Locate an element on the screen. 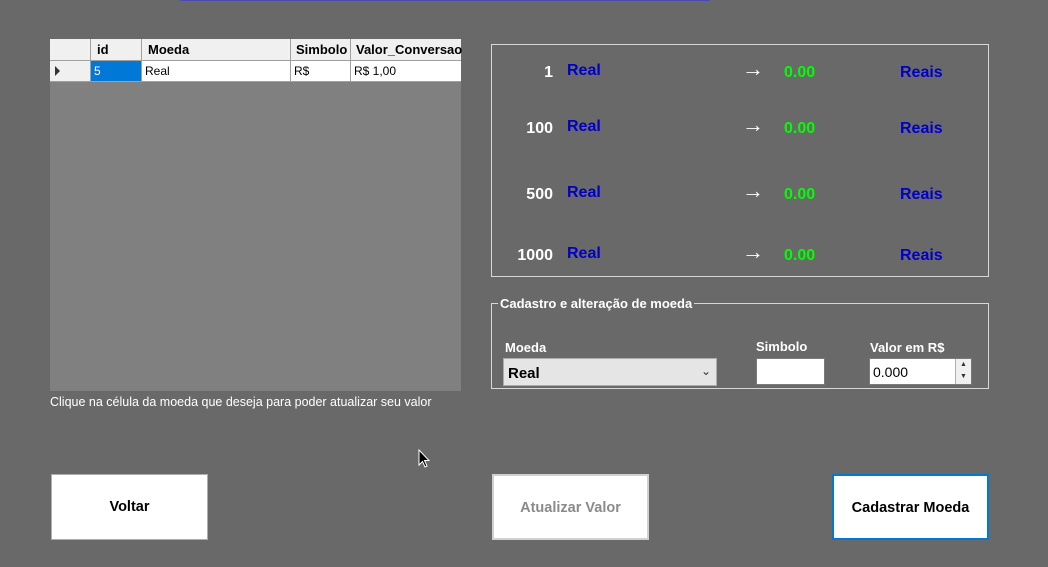 The height and width of the screenshot is (567, 1048). voltar-button: Voltar is located at coordinates (129, 507).